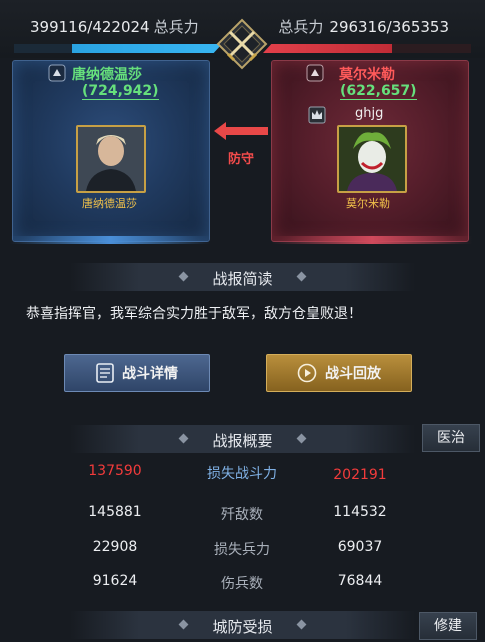  What do you see at coordinates (105, 373) in the screenshot?
I see `document-icon` at bounding box center [105, 373].